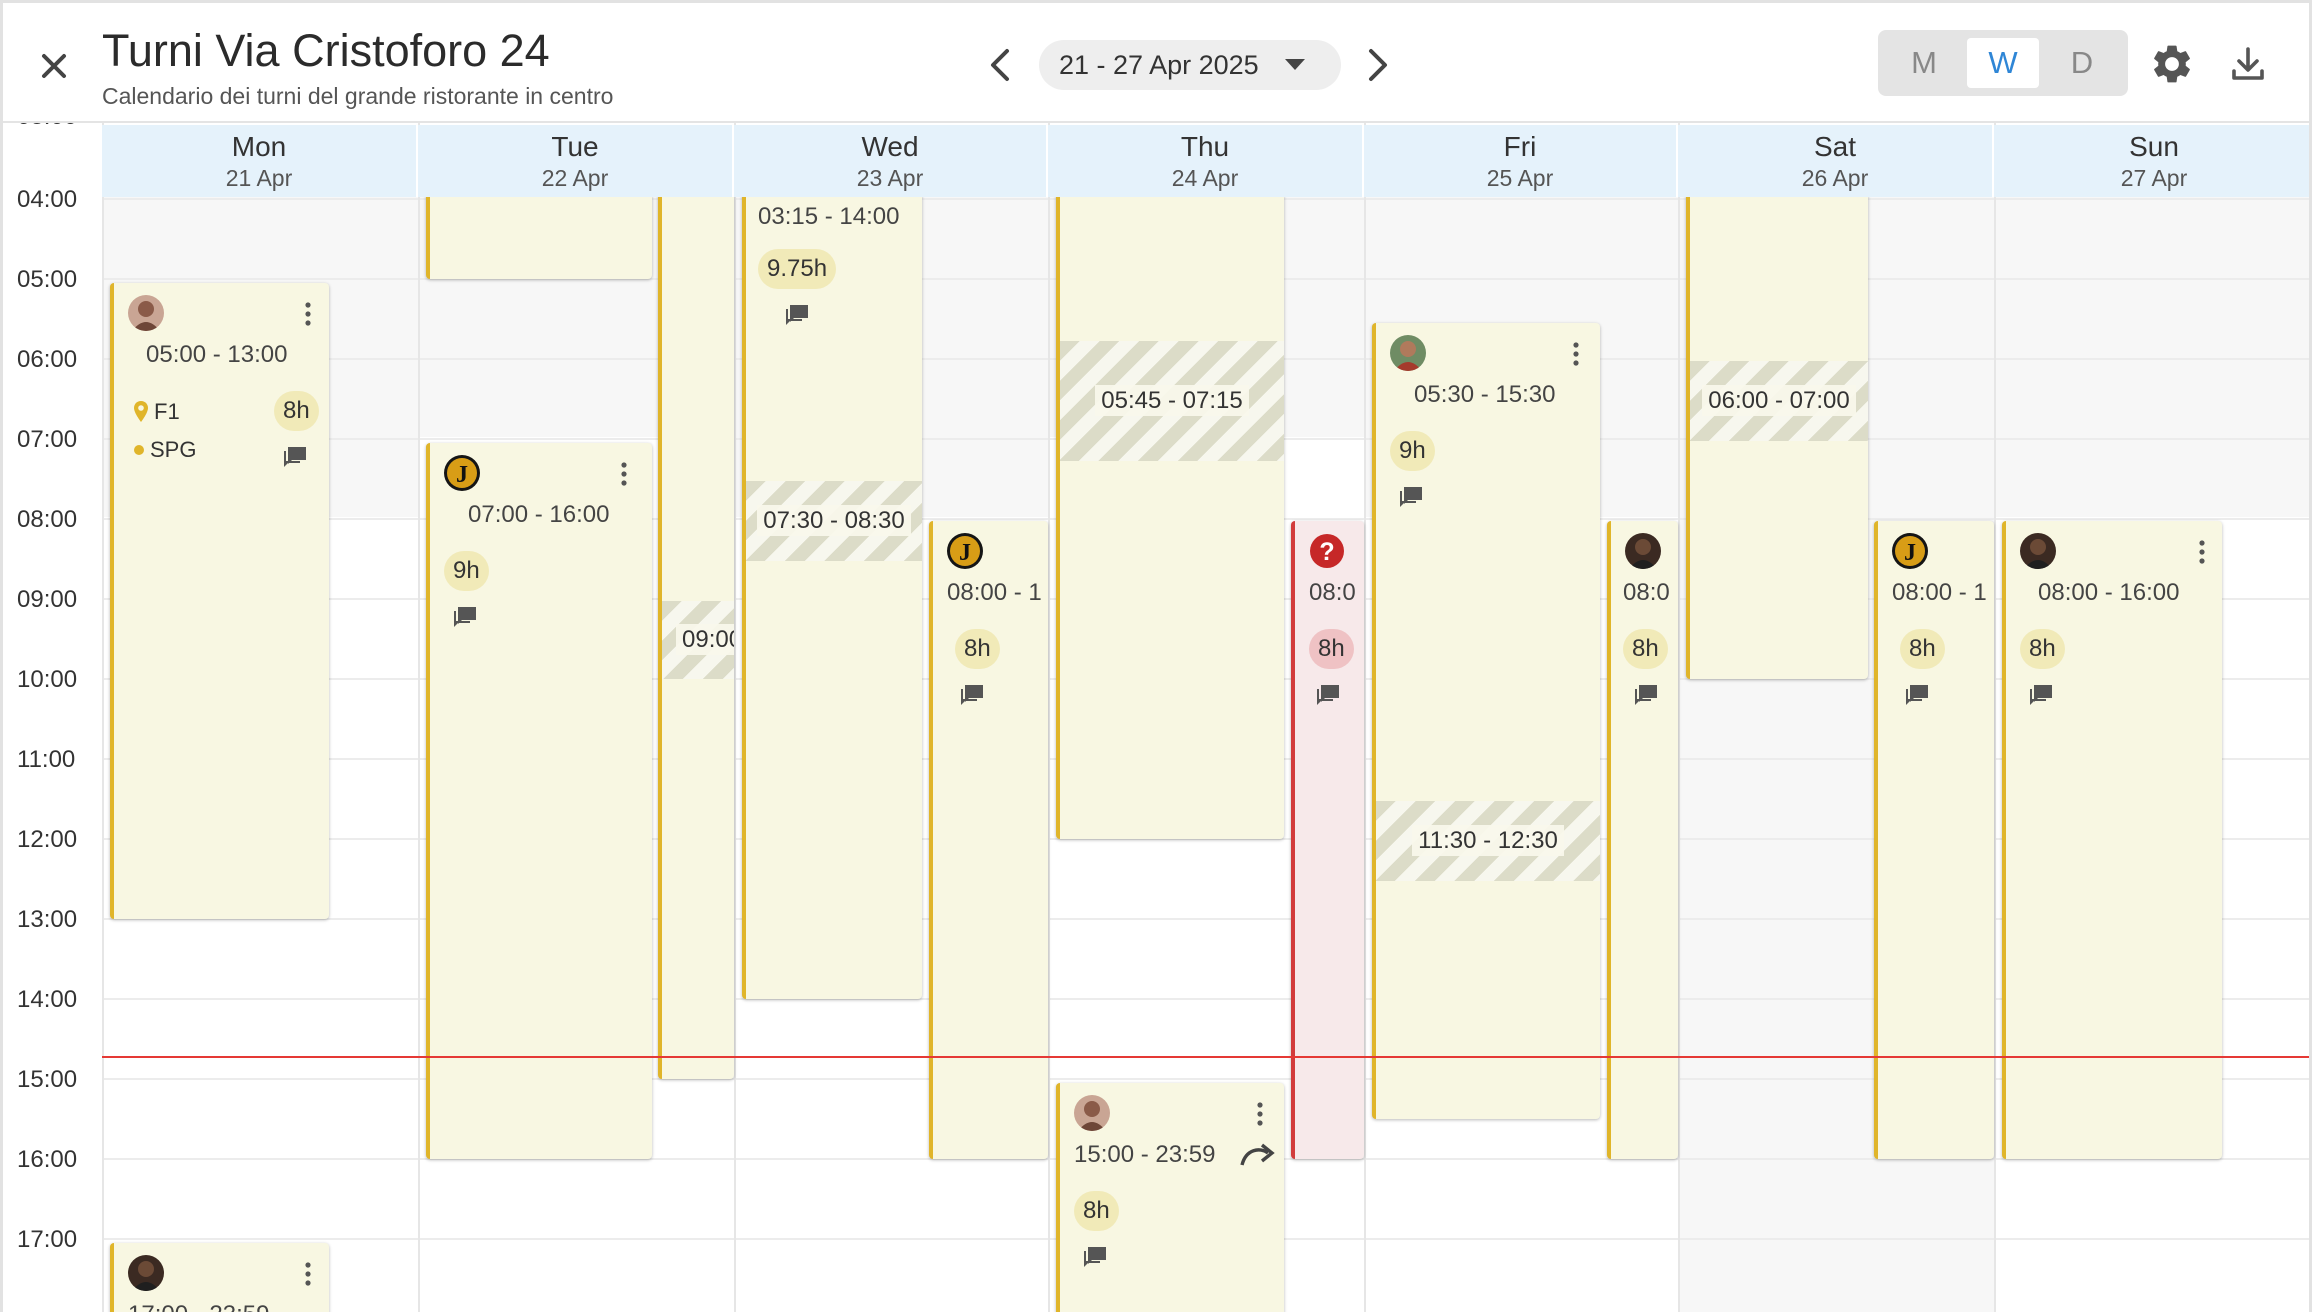 This screenshot has width=2312, height=1312. I want to click on chevron-left-icon, so click(1001, 65).